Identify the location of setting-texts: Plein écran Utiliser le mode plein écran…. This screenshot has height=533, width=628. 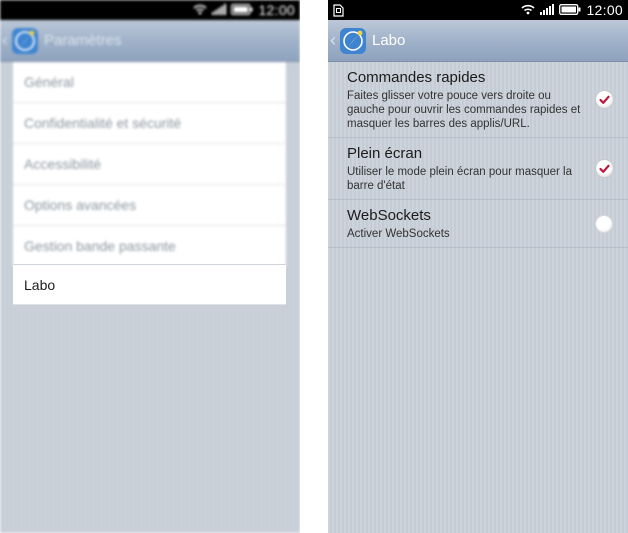
(467, 168).